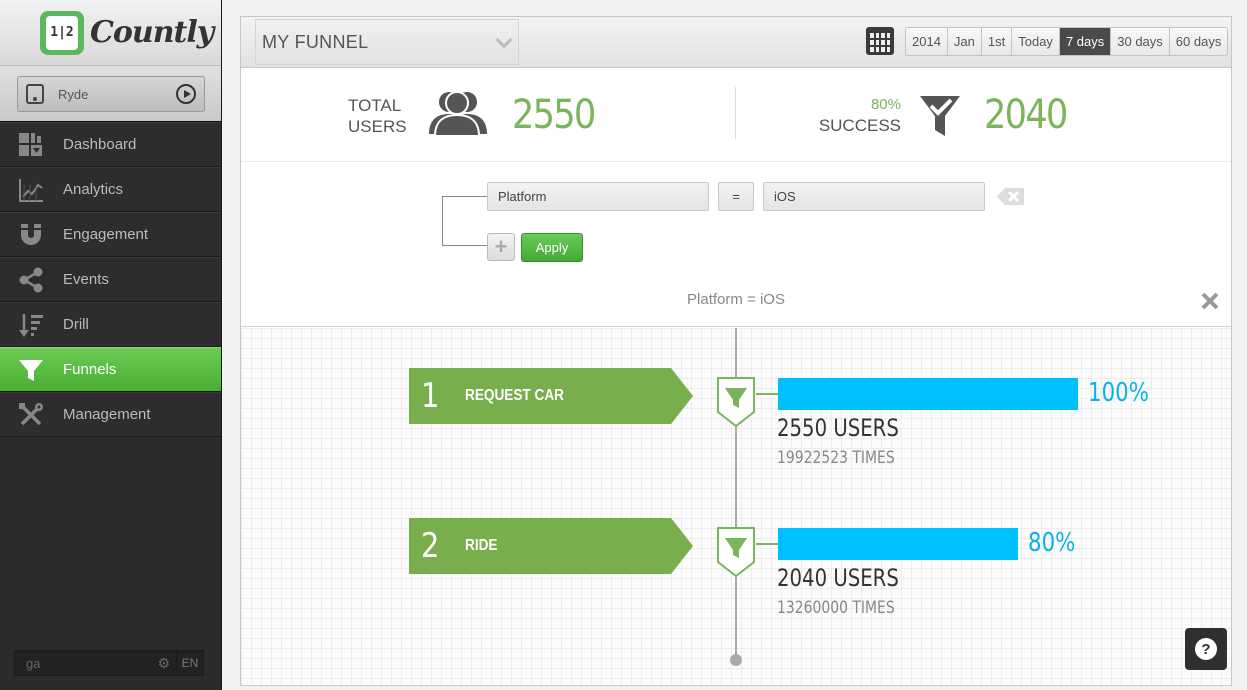 Image resolution: width=1247 pixels, height=690 pixels. I want to click on sidebar-item-label: Drill, so click(76, 324).